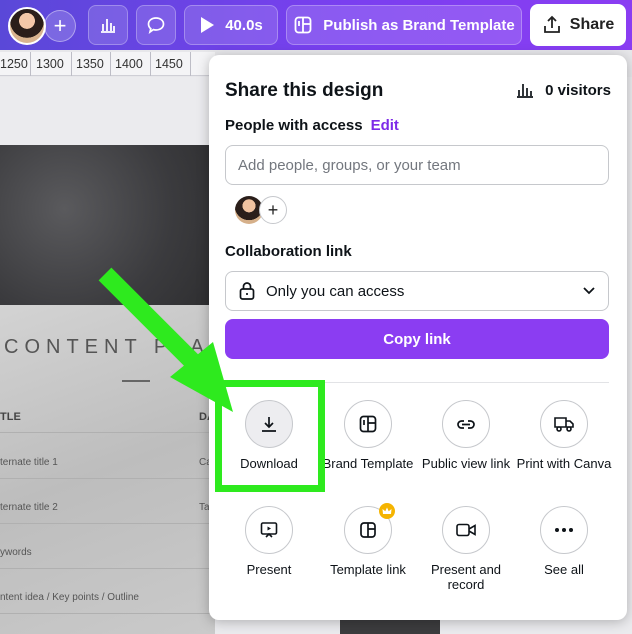 Image resolution: width=632 pixels, height=634 pixels. Describe the element at coordinates (564, 569) in the screenshot. I see `option-label: See all` at that location.